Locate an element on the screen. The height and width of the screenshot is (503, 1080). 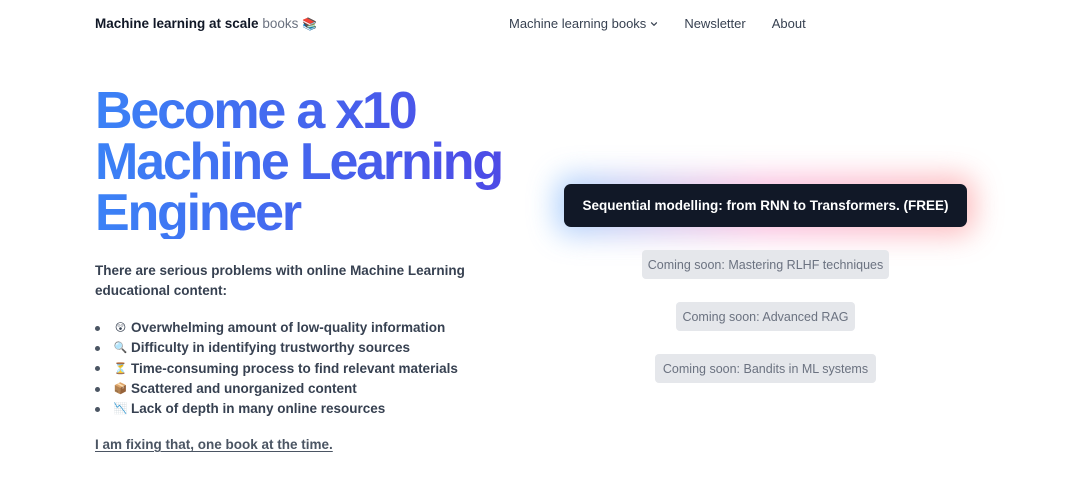
coming-soon-bandits-badge: Coming soon: Bandits in ML systems is located at coordinates (765, 368).